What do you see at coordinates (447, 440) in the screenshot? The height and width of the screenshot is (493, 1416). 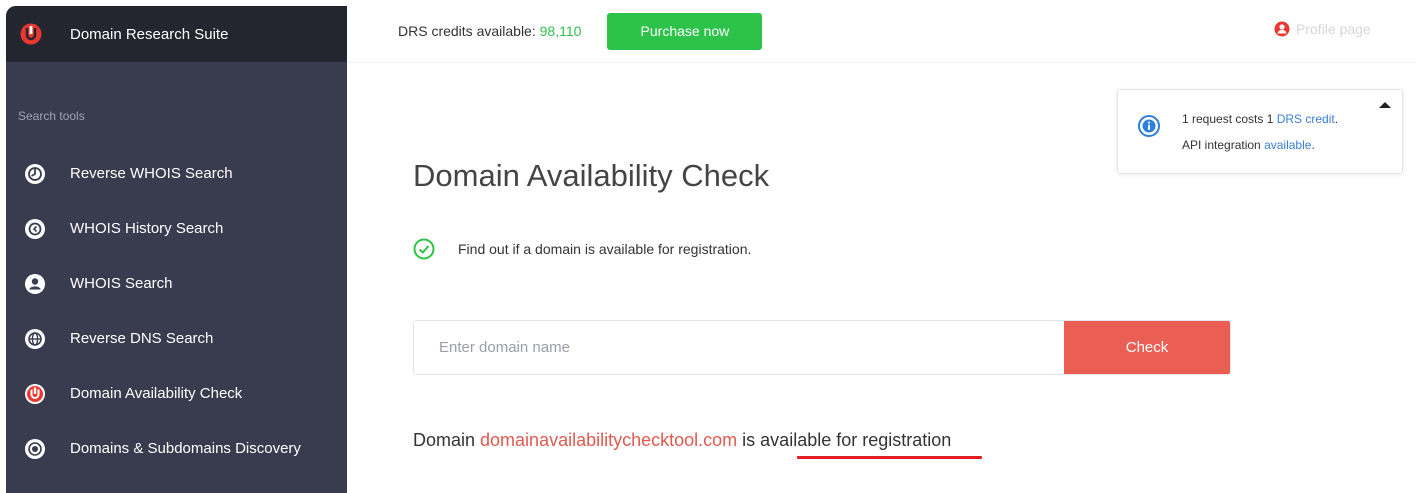 I see `result-prefix: Domain` at bounding box center [447, 440].